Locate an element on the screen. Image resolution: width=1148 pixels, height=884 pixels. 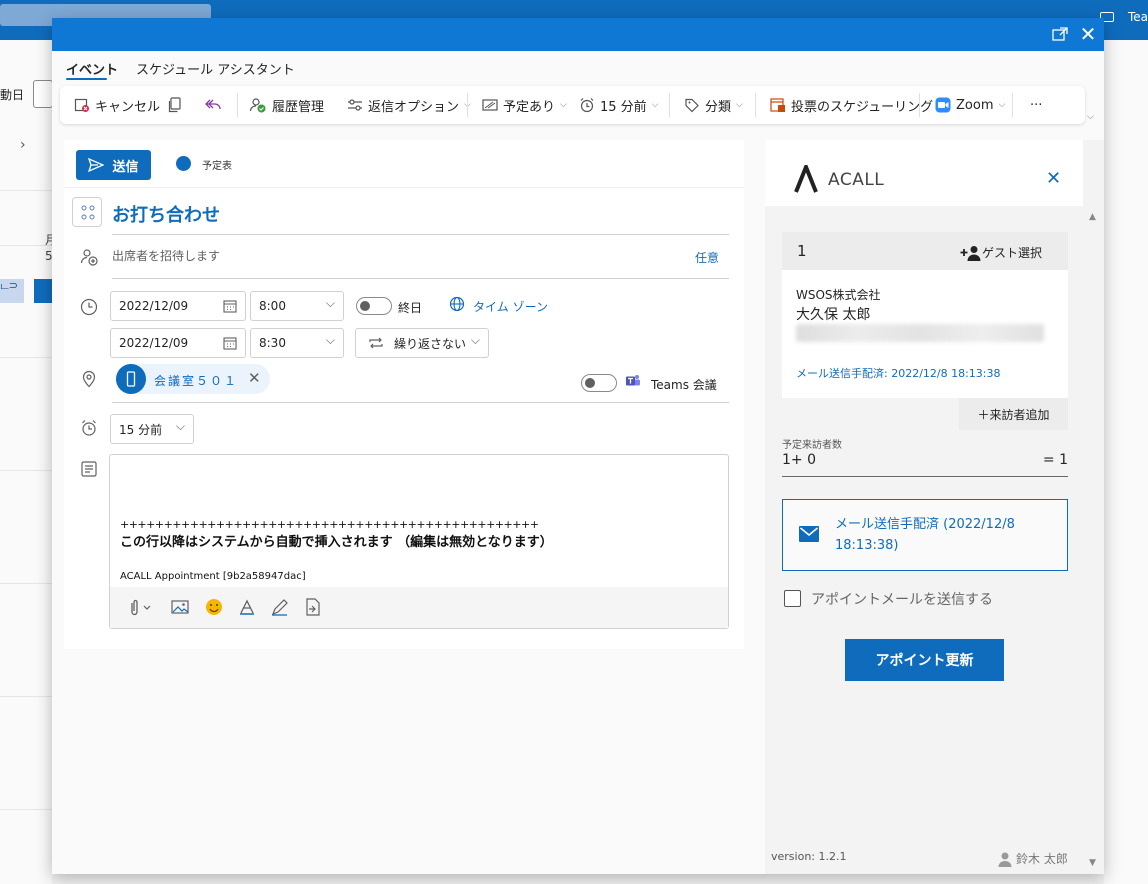
room-door-icon is located at coordinates (131, 379).